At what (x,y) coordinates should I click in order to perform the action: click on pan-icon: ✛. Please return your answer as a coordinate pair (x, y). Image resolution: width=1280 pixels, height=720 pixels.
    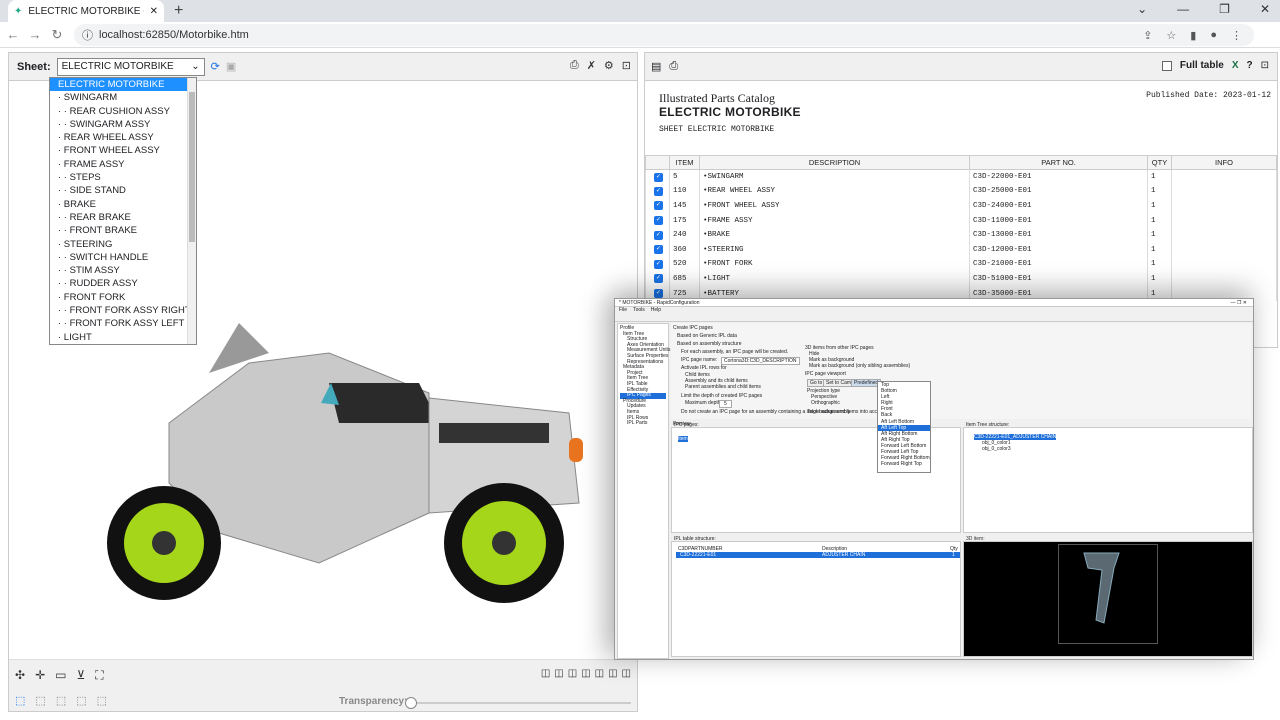
    Looking at the image, I should click on (40, 675).